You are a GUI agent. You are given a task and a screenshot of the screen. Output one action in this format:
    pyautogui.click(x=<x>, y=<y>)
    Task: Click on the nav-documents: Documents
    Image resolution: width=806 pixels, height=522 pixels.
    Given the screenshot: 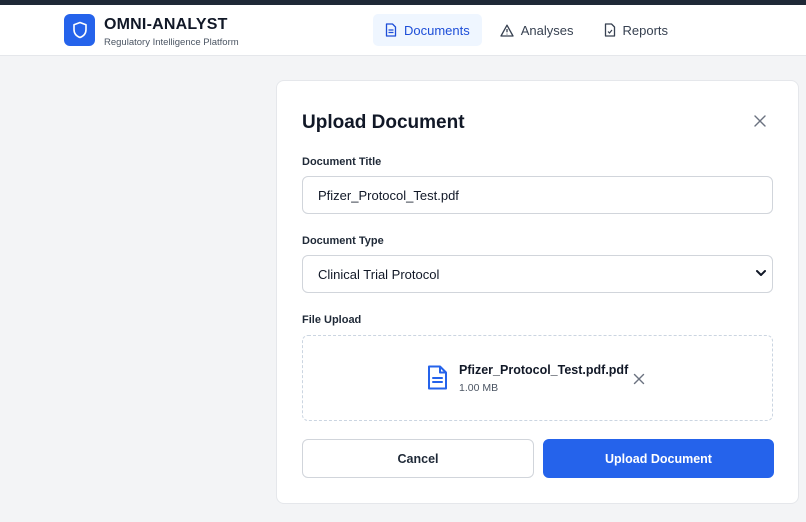 What is the action you would take?
    pyautogui.click(x=427, y=30)
    